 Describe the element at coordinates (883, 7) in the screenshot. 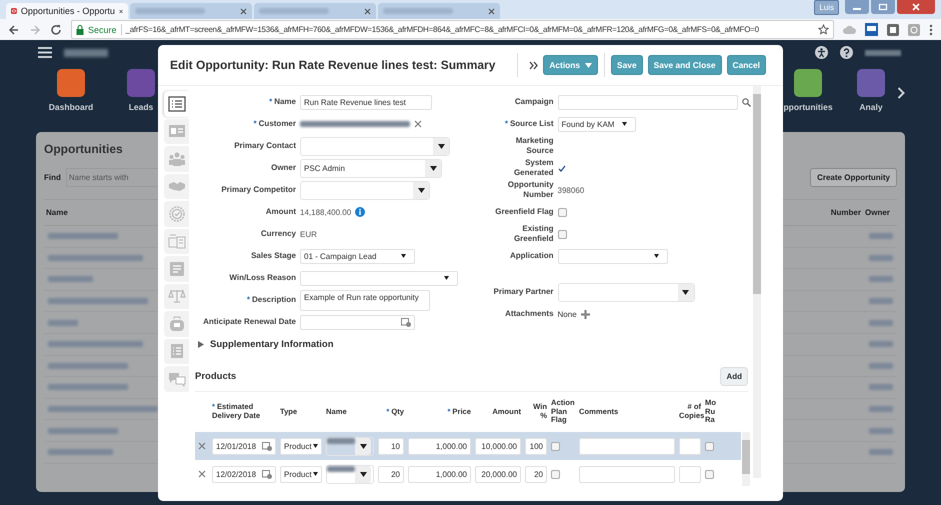

I see `maximize-button` at that location.